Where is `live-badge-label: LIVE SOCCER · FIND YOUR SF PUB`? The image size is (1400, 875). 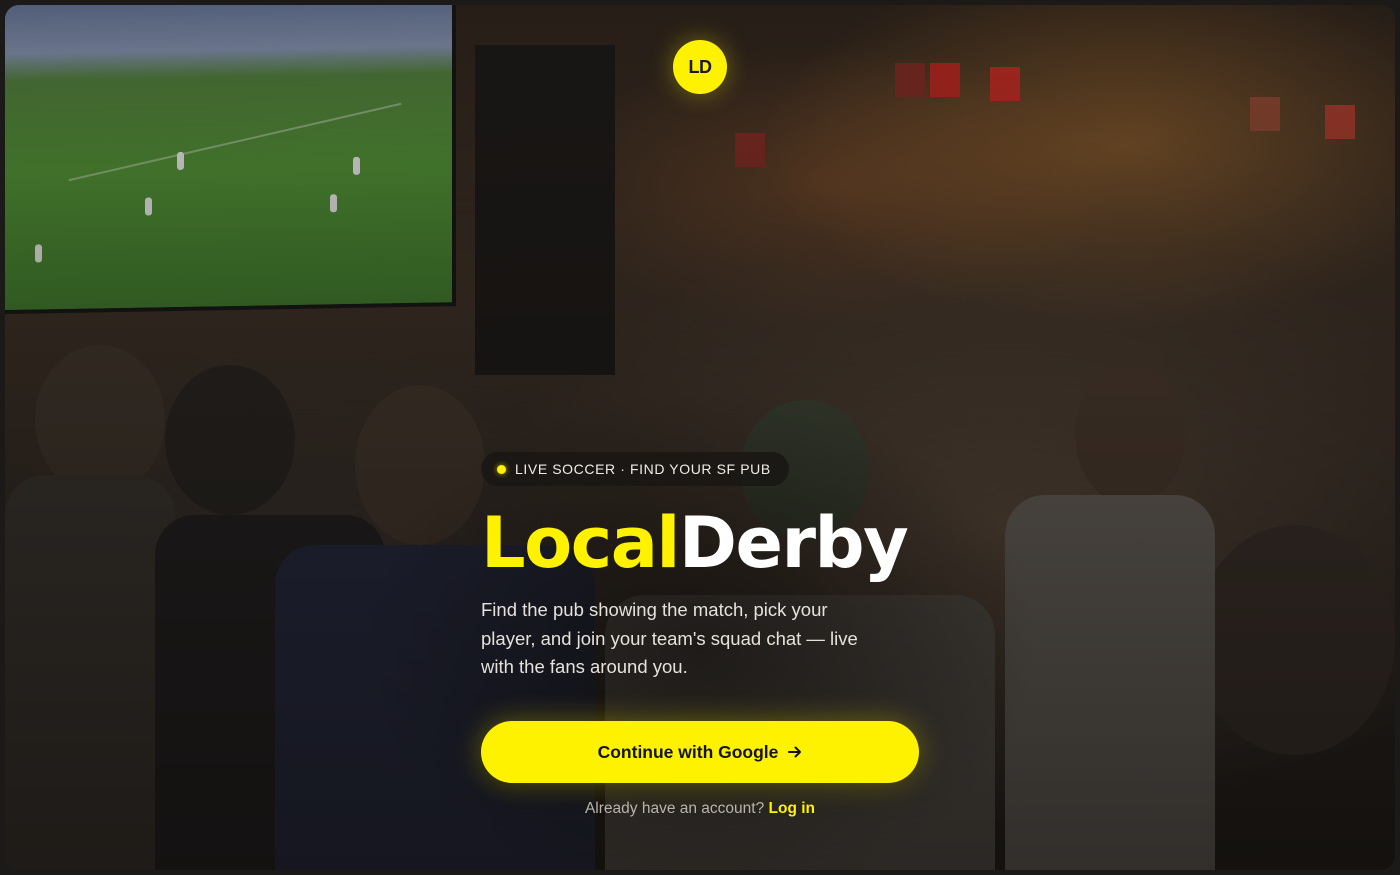 live-badge-label: LIVE SOCCER · FIND YOUR SF PUB is located at coordinates (643, 469).